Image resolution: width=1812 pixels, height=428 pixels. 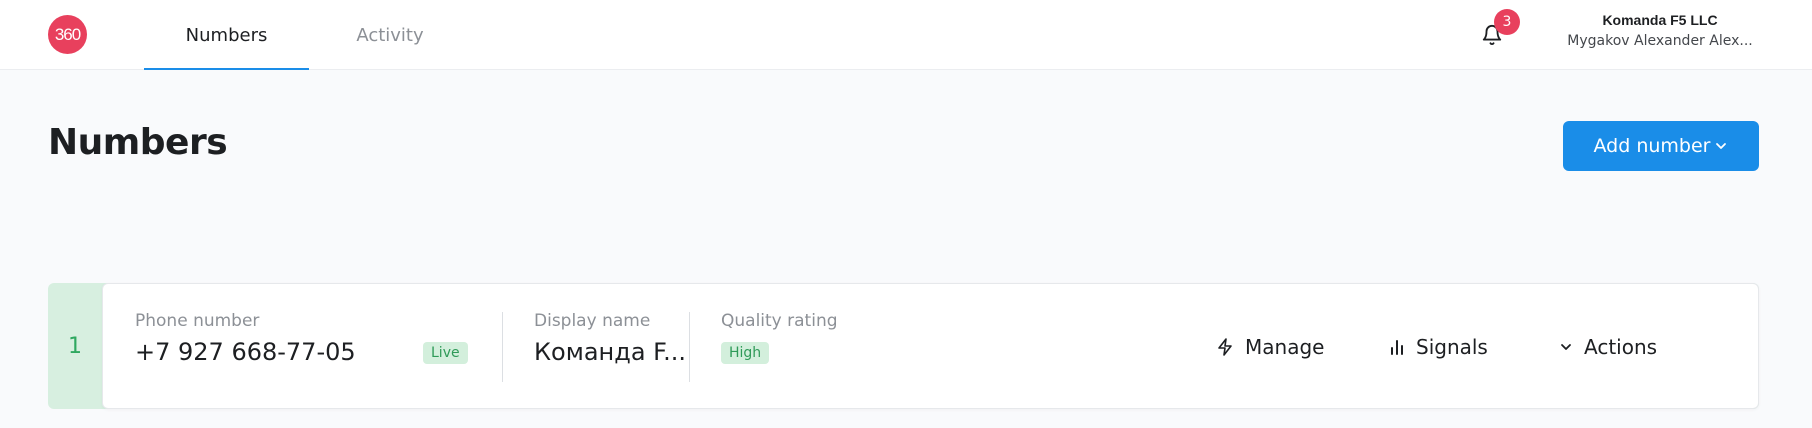 What do you see at coordinates (1225, 347) in the screenshot?
I see `lightning-icon` at bounding box center [1225, 347].